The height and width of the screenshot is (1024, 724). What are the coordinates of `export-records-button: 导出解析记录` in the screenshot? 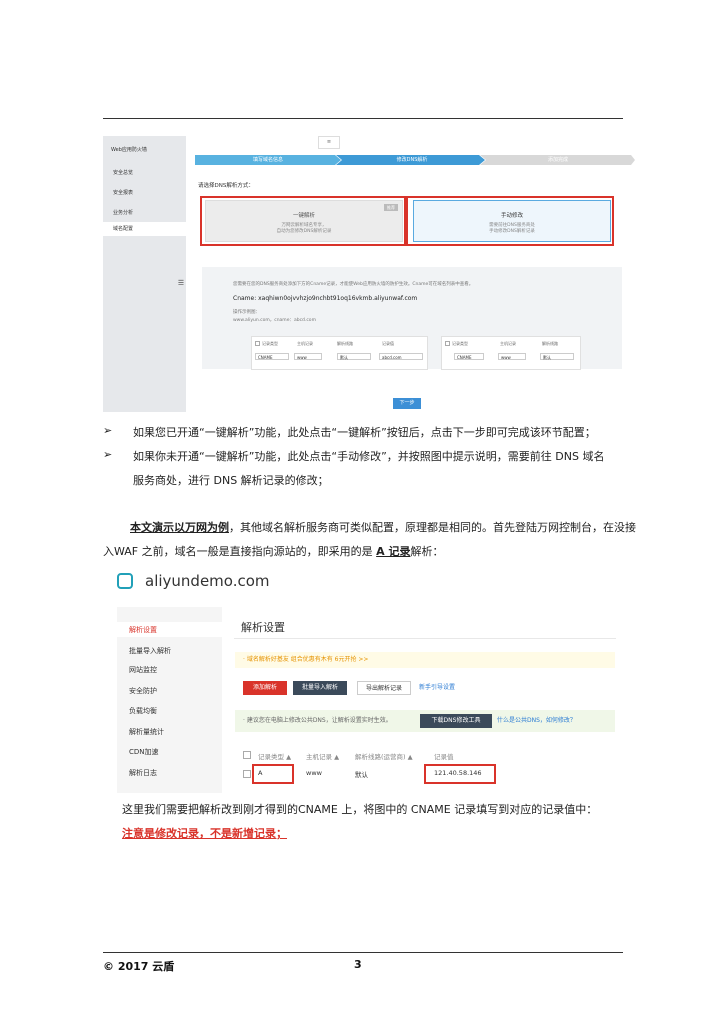 It's located at (384, 688).